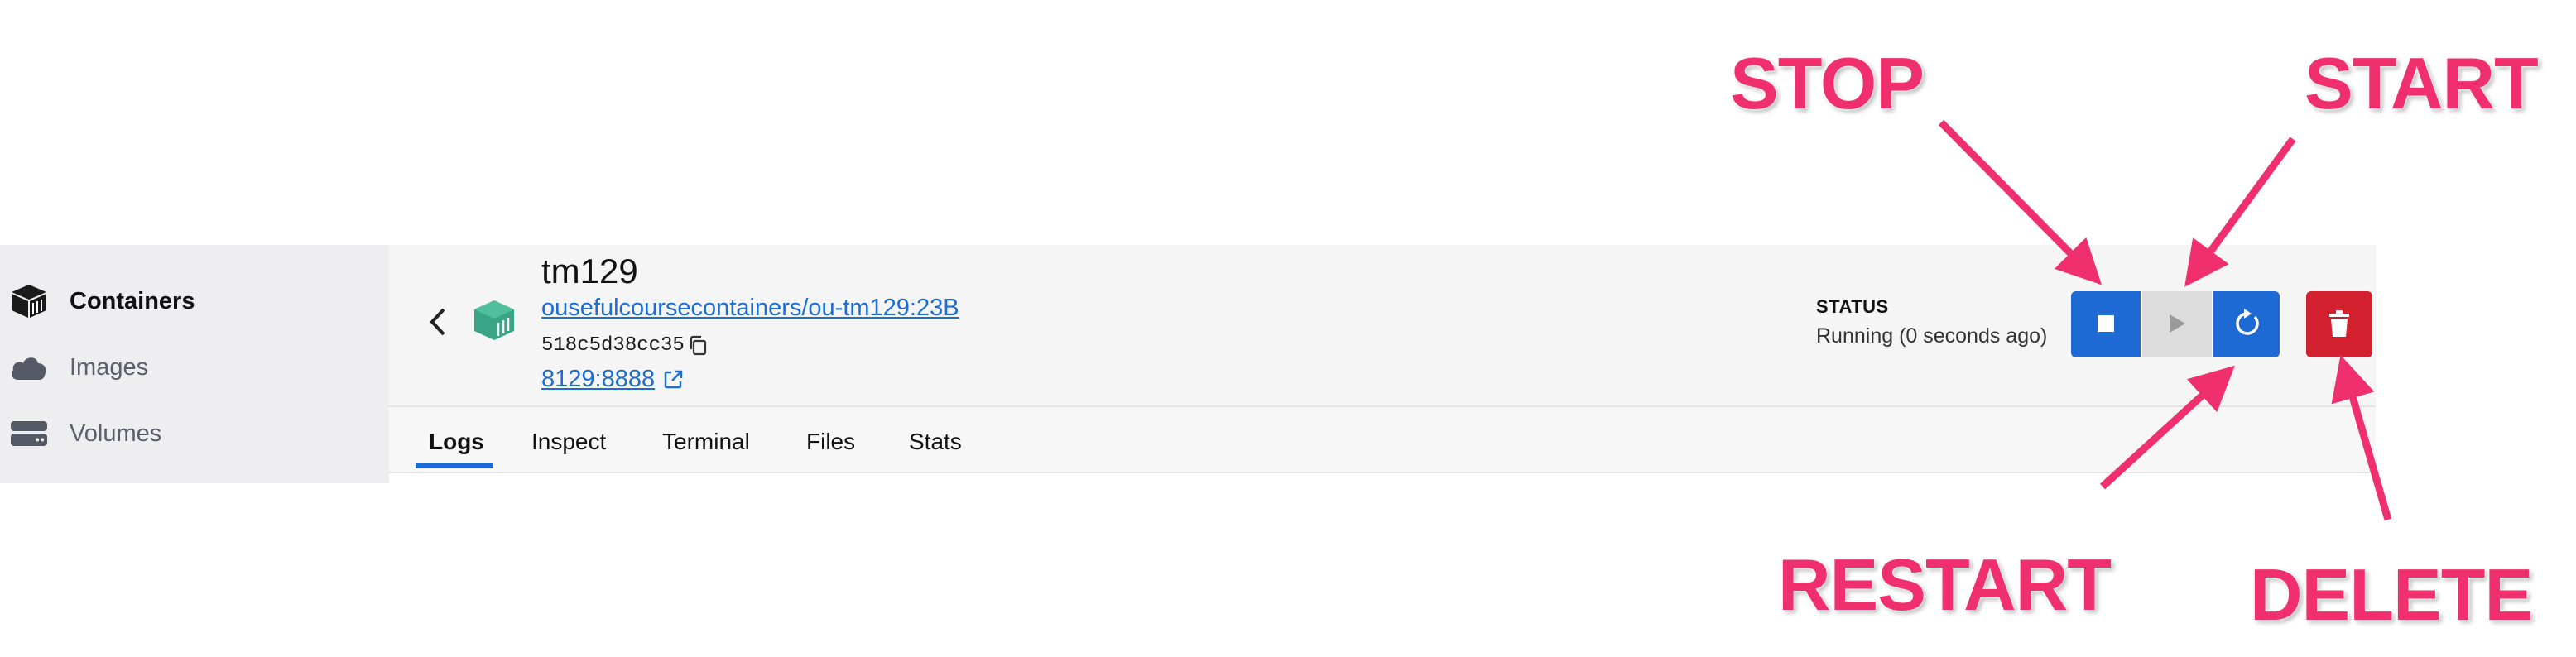  I want to click on stop-button, so click(2106, 324).